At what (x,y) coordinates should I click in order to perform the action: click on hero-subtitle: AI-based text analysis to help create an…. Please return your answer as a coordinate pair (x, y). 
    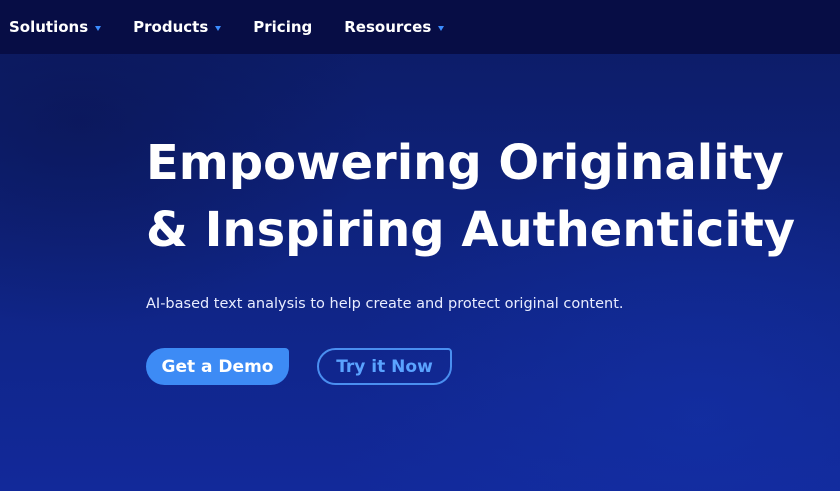
    Looking at the image, I should click on (385, 304).